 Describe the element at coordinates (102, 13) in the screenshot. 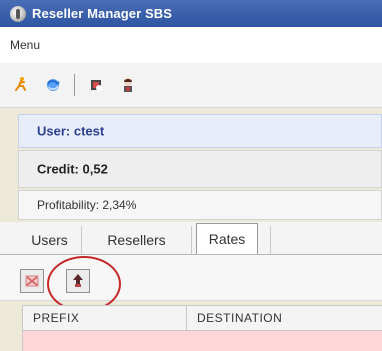

I see `window-title: Reseller Manager SBS` at that location.